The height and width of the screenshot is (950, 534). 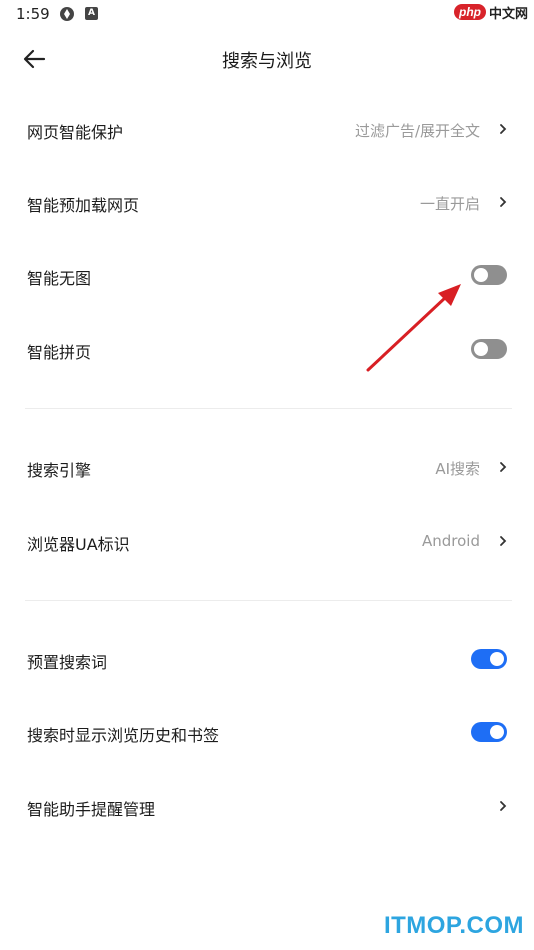 I want to click on row-label: 智能预加载网页, so click(x=83, y=205).